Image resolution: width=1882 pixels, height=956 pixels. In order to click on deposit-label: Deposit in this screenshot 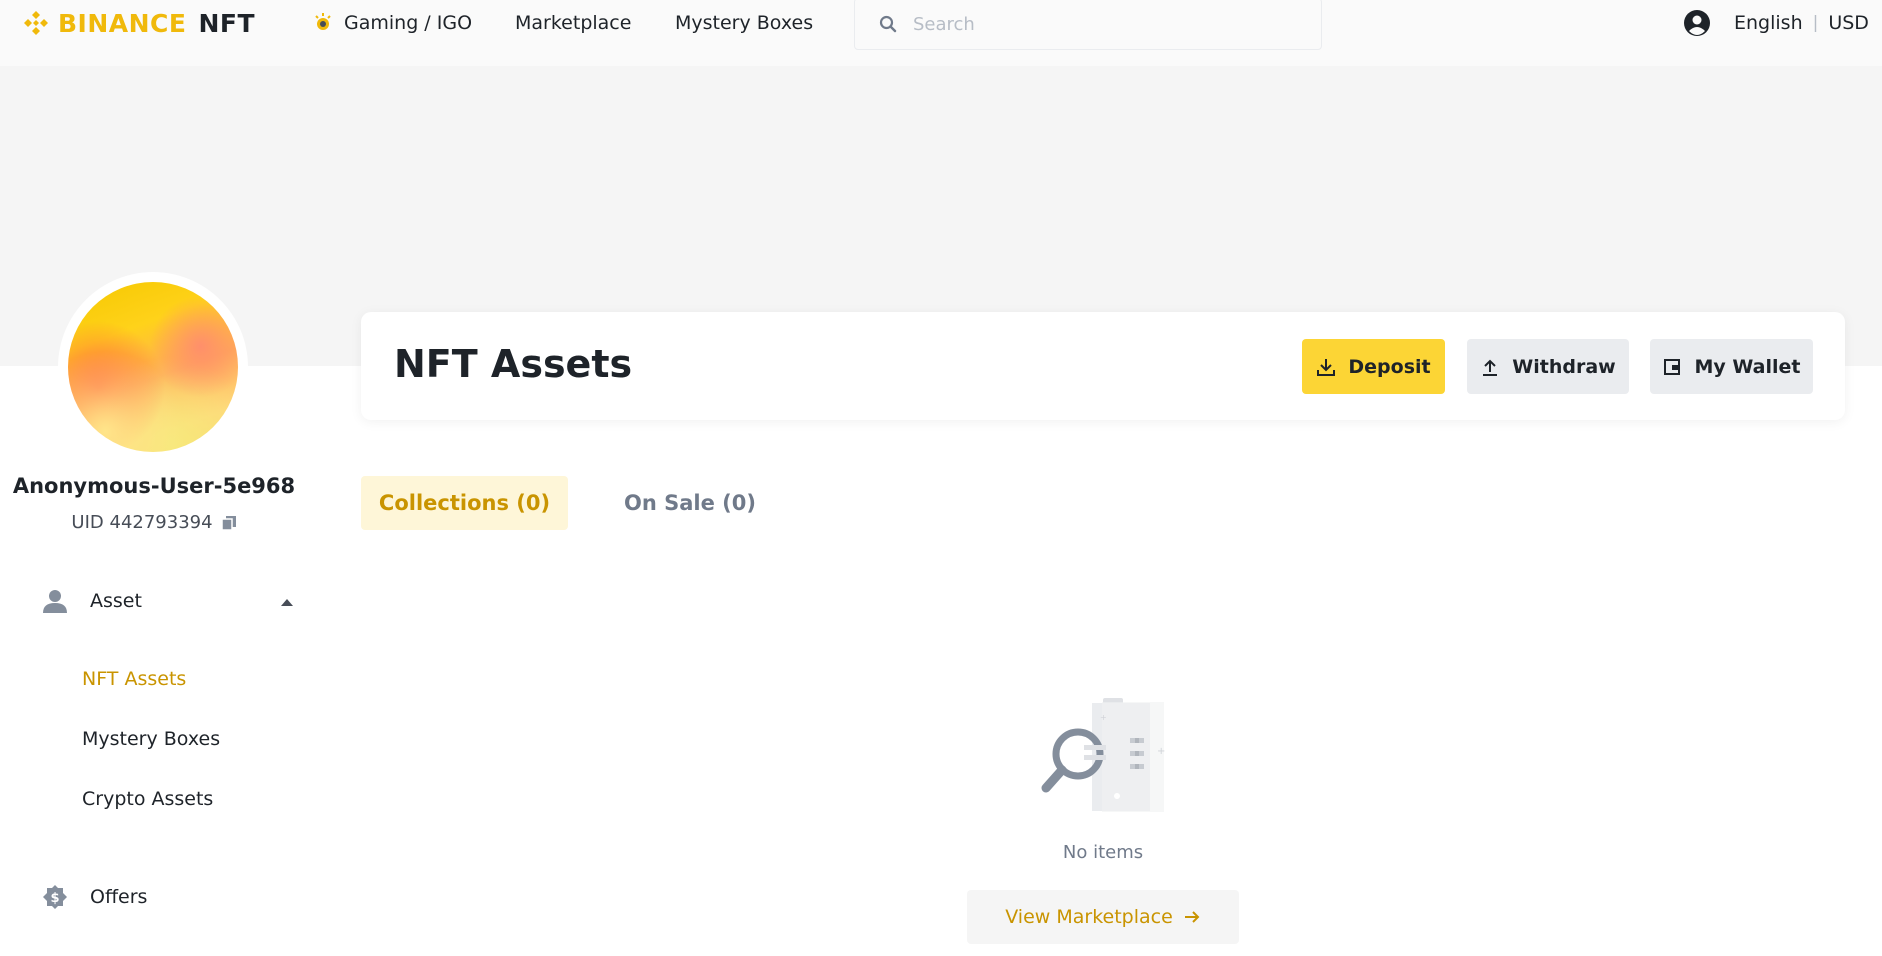, I will do `click(1389, 366)`.